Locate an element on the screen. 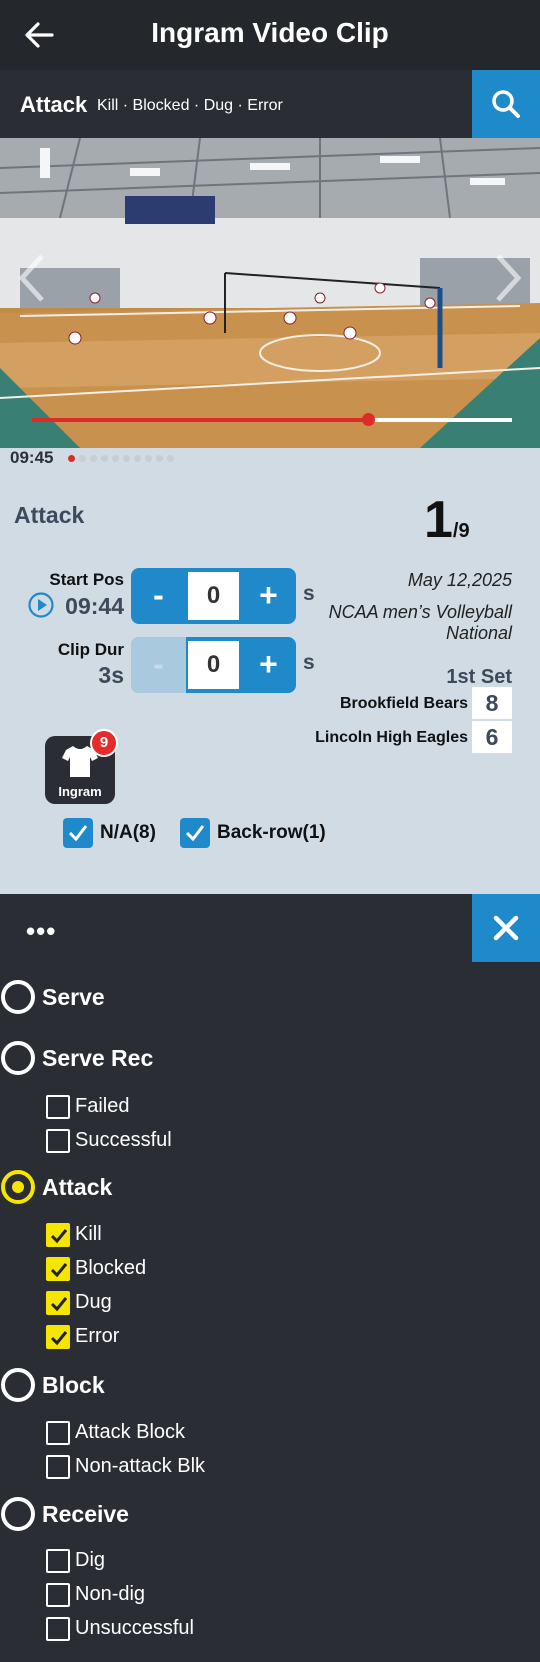 This screenshot has height=1662, width=540. progress-handle is located at coordinates (368, 419).